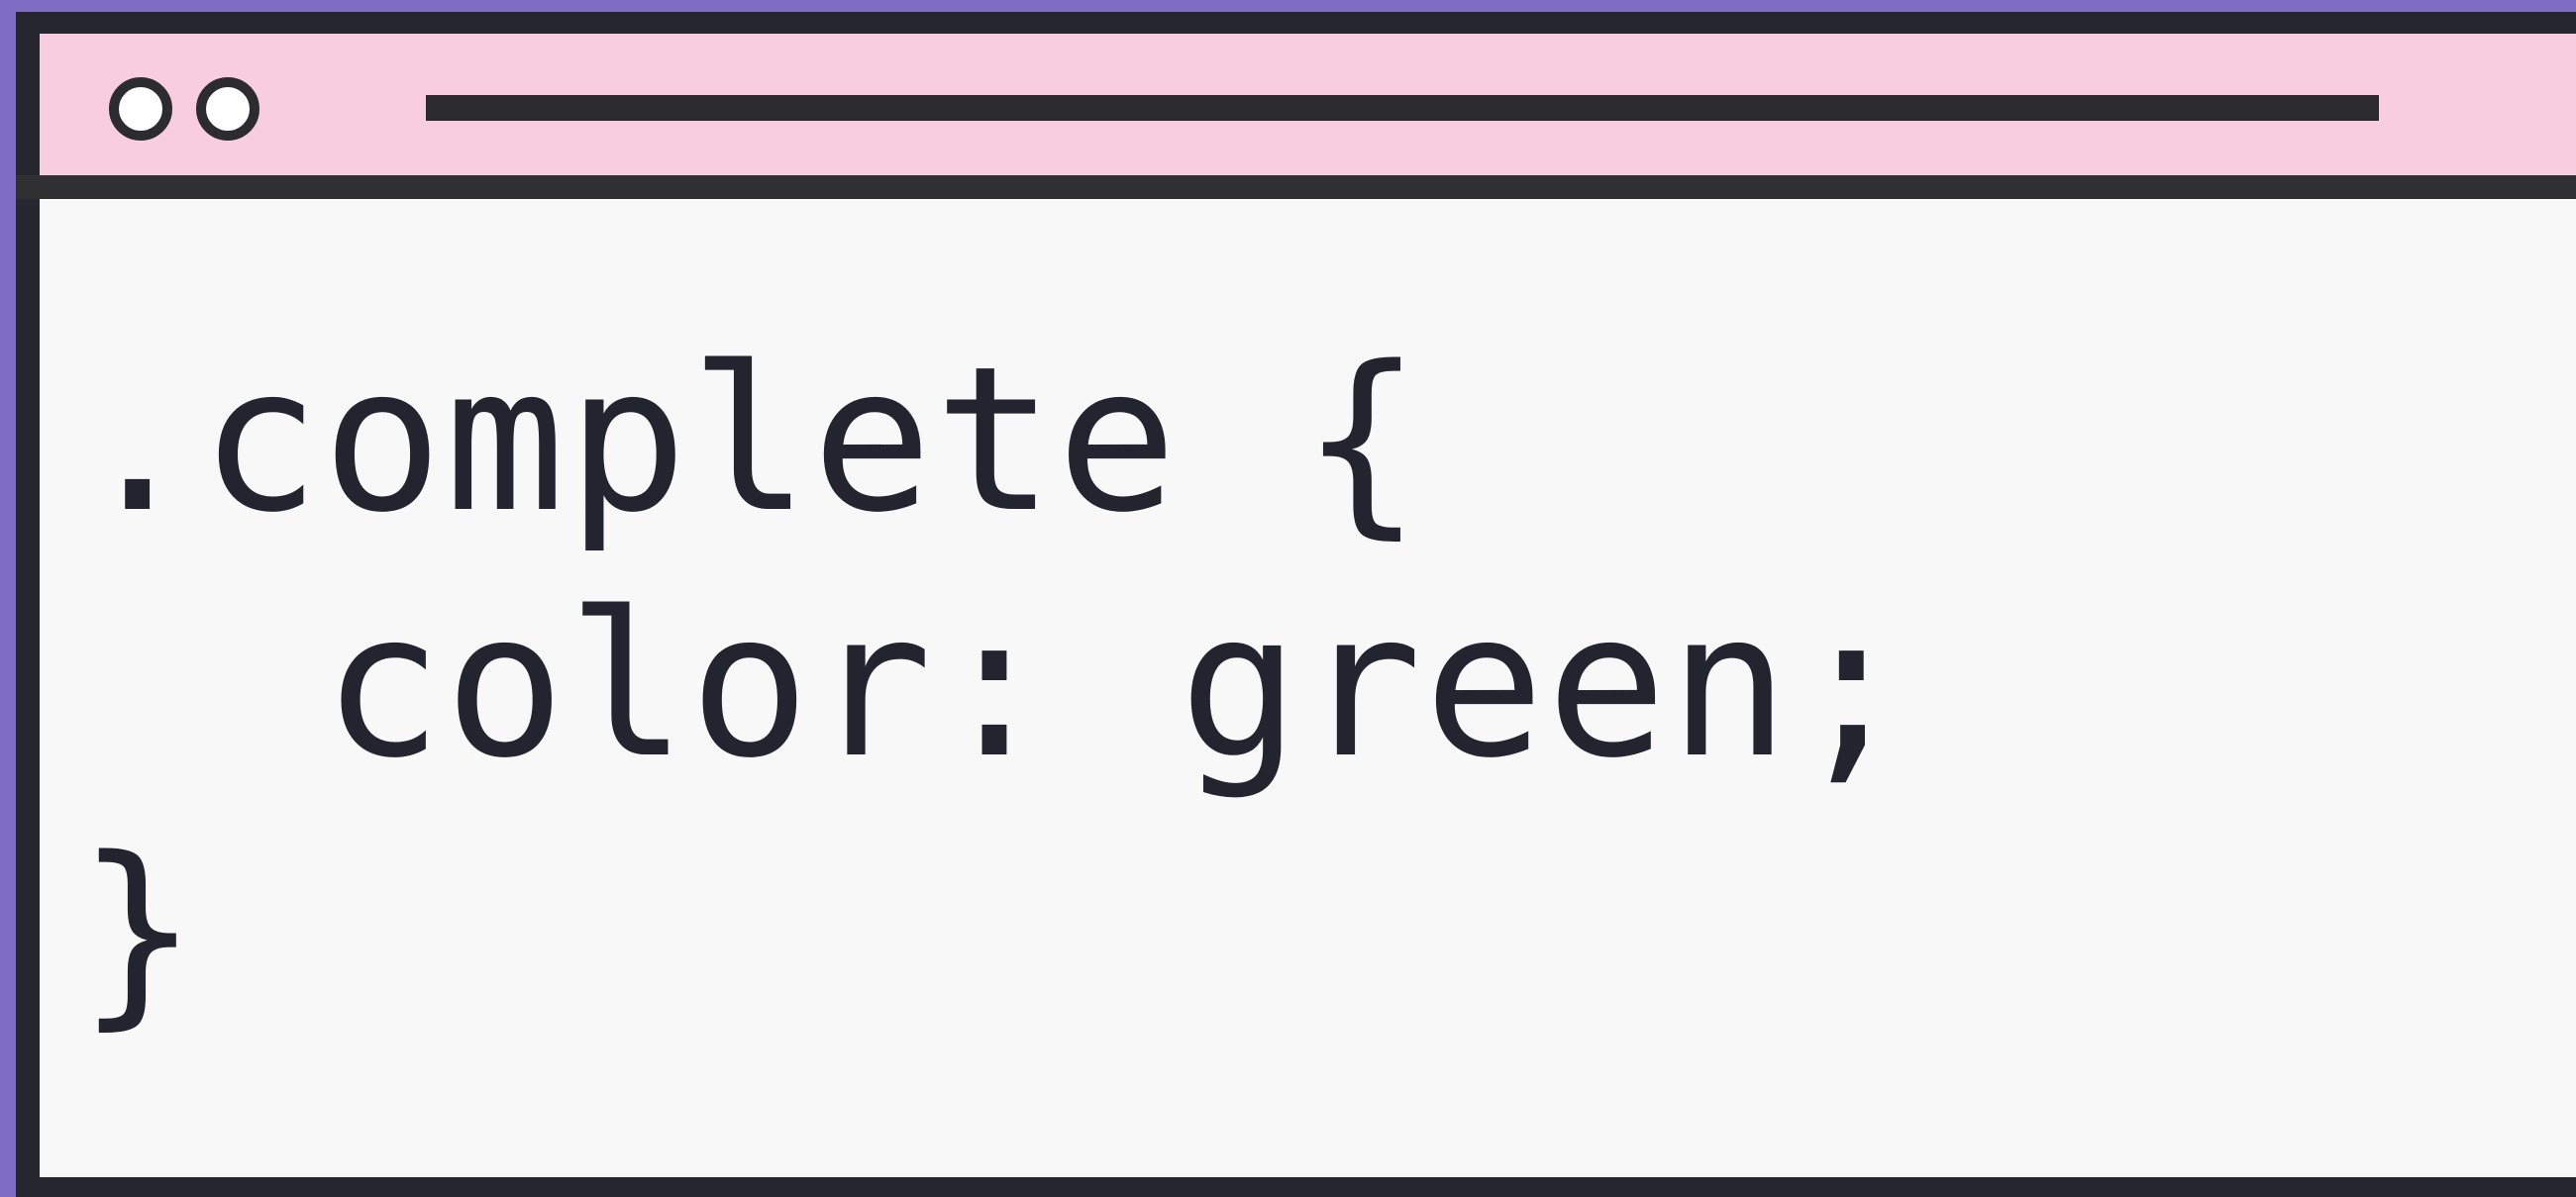 Image resolution: width=2576 pixels, height=1197 pixels. Describe the element at coordinates (138, 930) in the screenshot. I see `code-line-closing-brace: }` at that location.